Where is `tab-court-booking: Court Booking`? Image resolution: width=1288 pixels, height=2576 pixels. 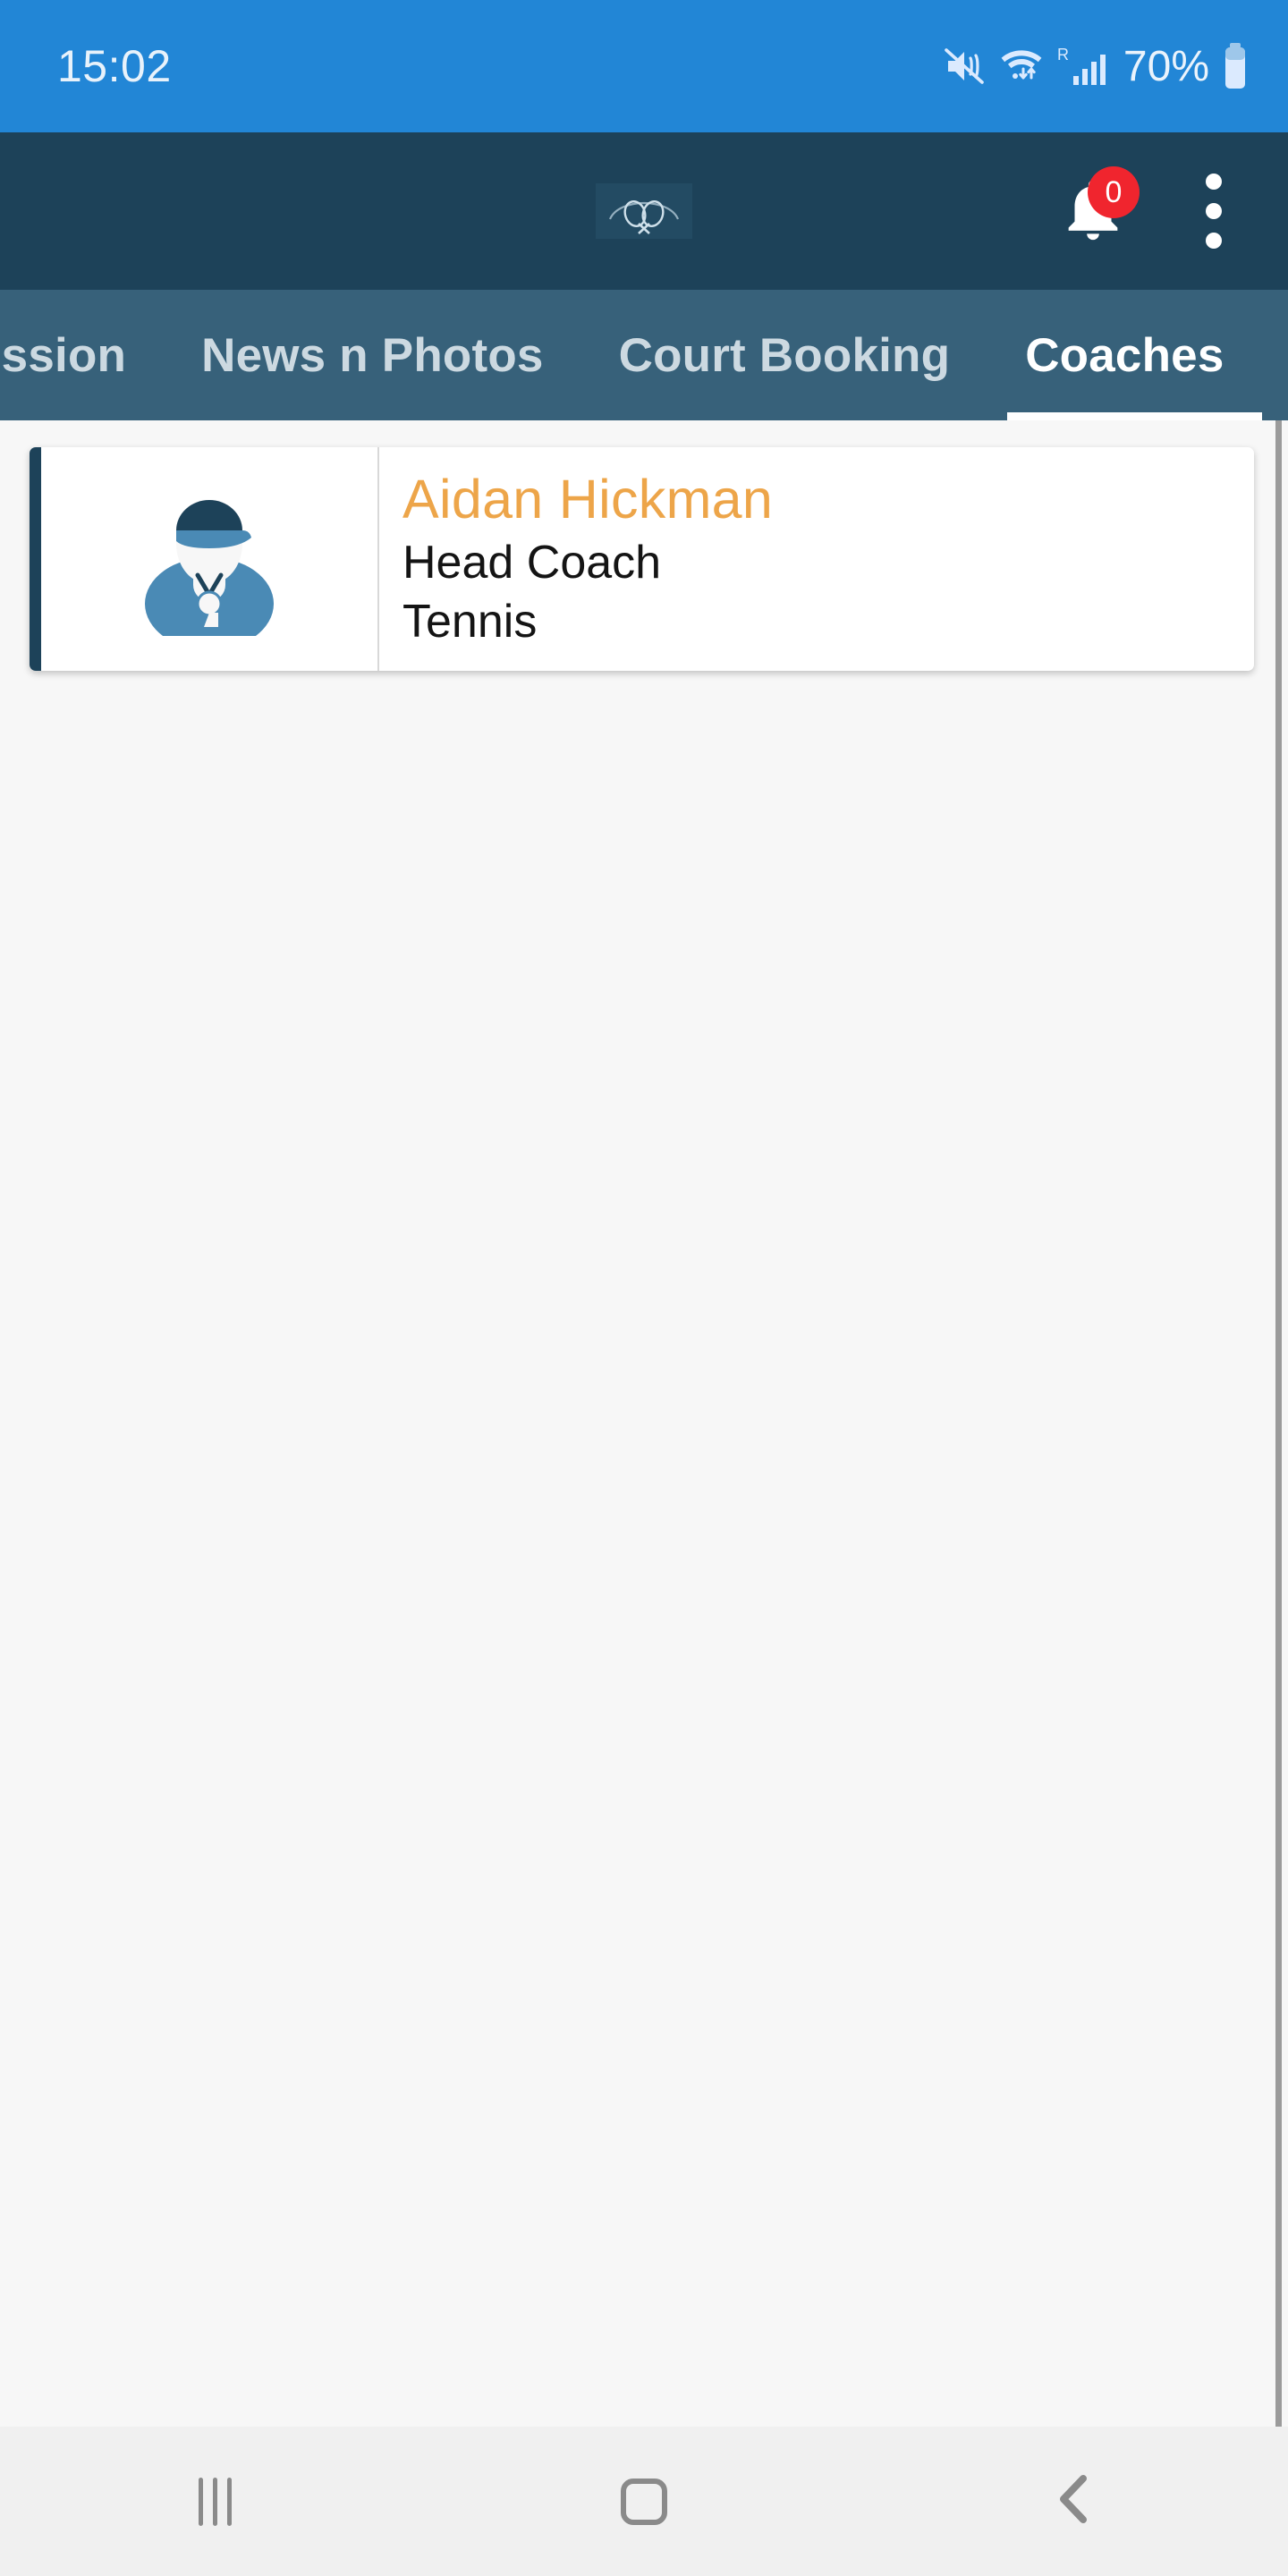 tab-court-booking: Court Booking is located at coordinates (784, 355).